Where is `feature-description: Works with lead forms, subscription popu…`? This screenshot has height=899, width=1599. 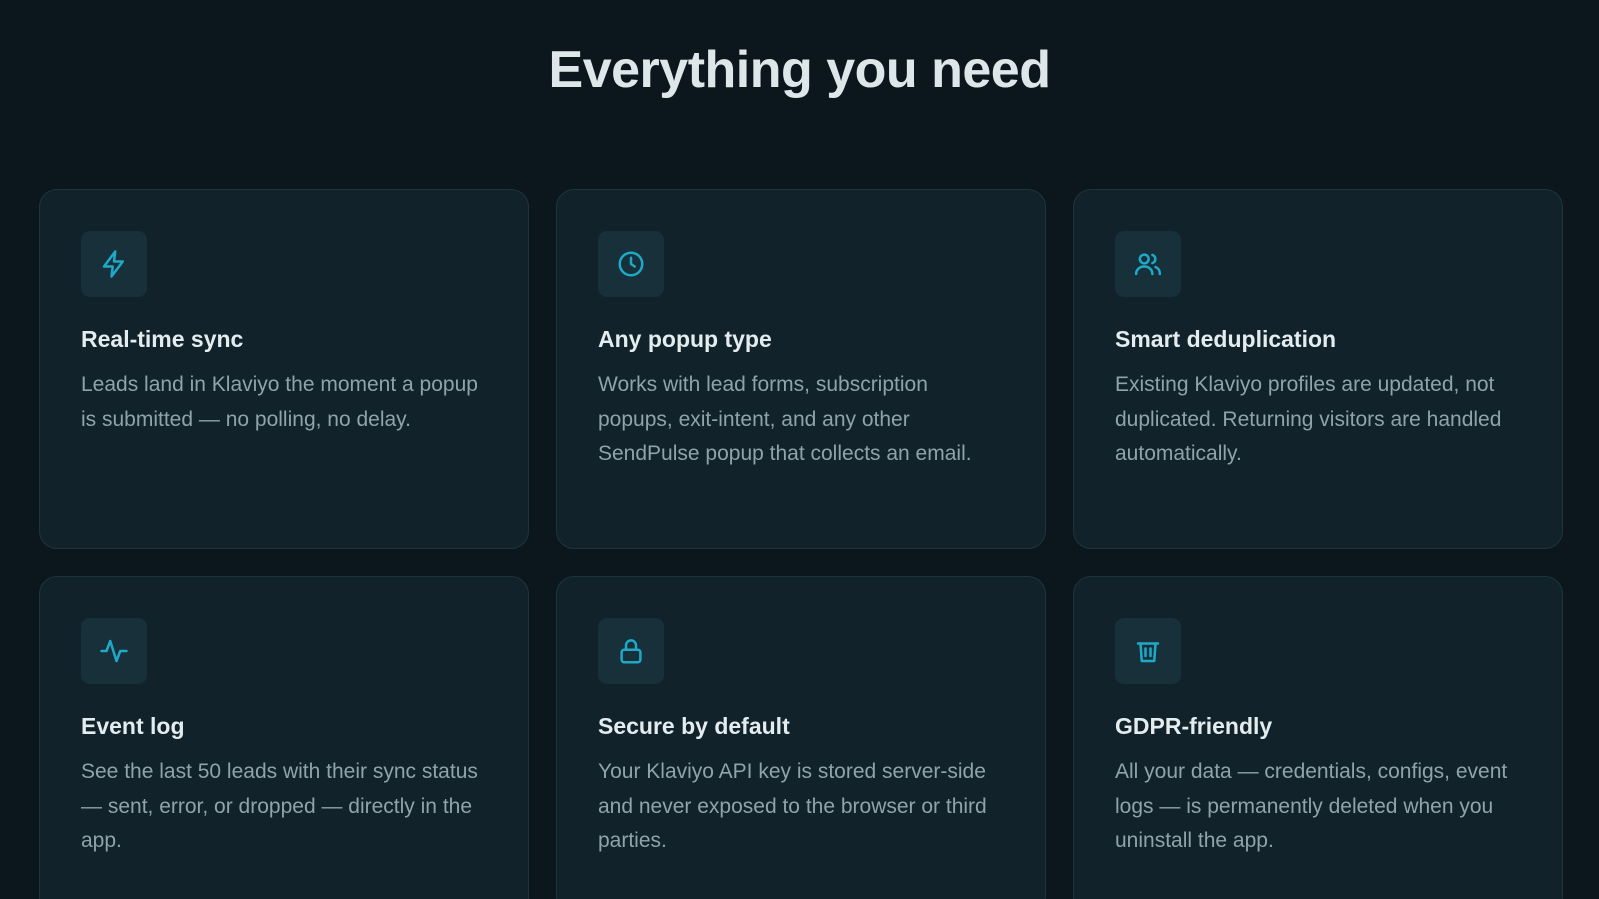
feature-description: Works with lead forms, subscription popu… is located at coordinates (785, 419).